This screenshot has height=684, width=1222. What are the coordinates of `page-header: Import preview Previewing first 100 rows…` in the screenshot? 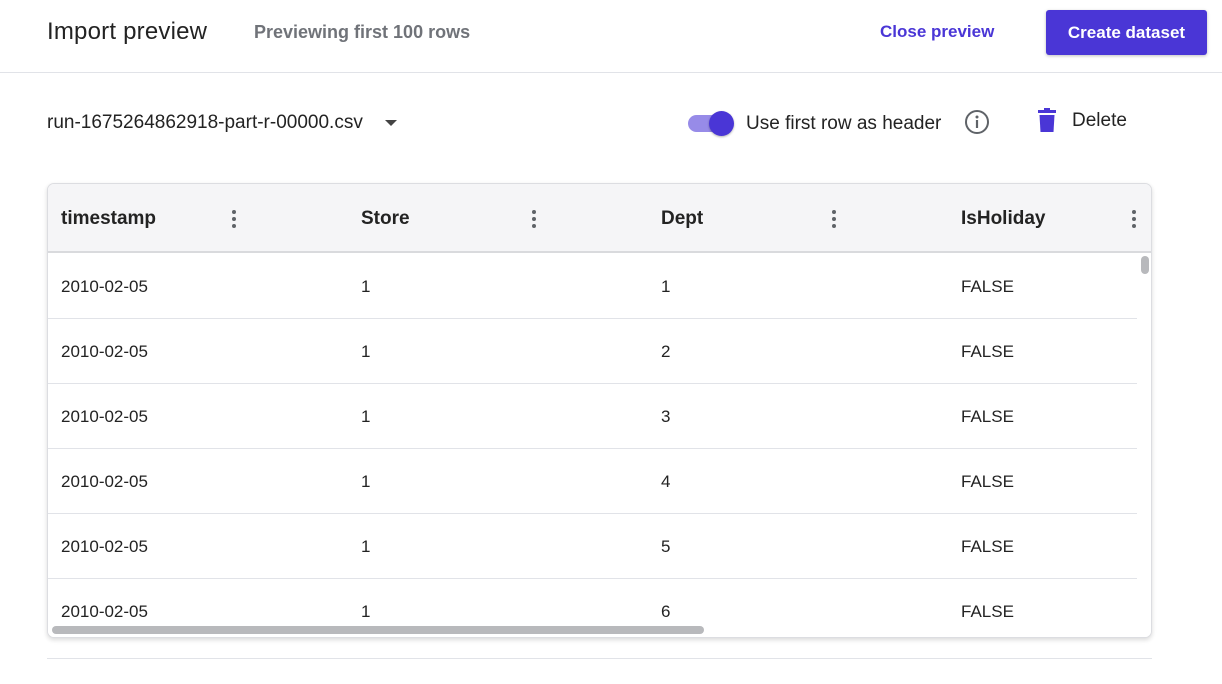 It's located at (611, 36).